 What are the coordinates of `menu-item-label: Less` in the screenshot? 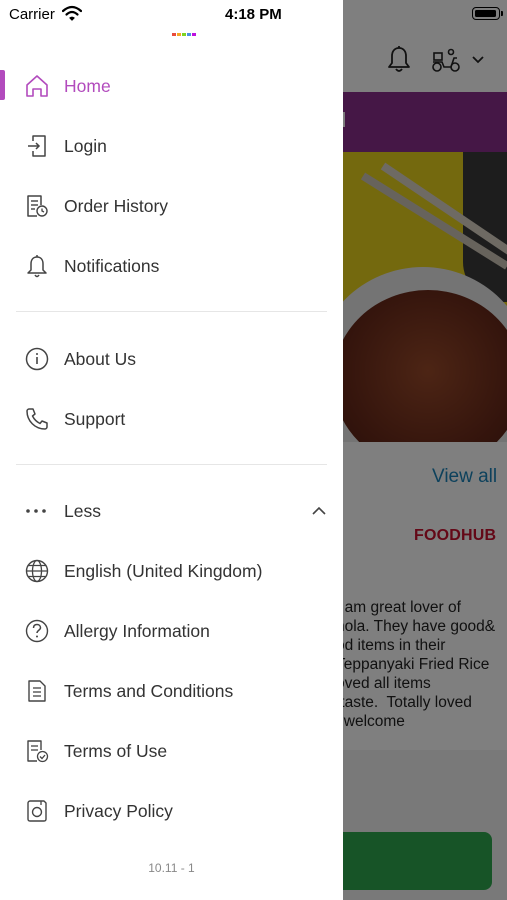 It's located at (82, 510).